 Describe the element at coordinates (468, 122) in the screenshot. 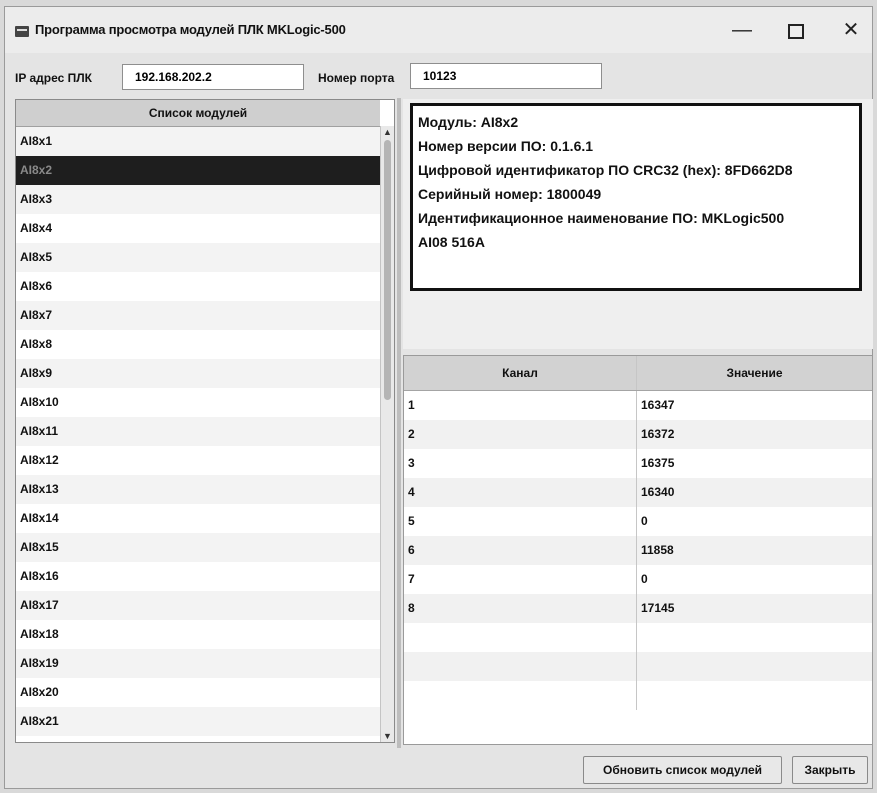

I see `module-info-line: Модуль: AI8x2` at that location.